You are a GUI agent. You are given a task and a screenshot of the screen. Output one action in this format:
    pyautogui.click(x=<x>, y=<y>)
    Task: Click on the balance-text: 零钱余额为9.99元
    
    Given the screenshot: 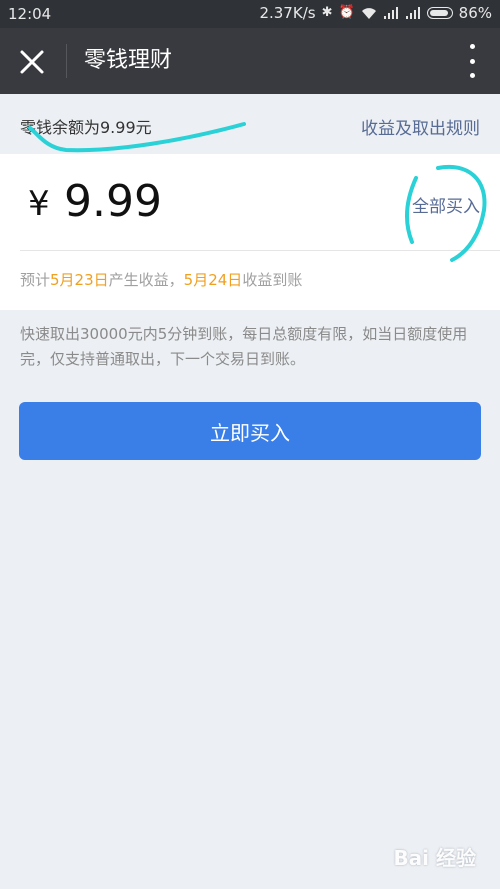 What is the action you would take?
    pyautogui.click(x=86, y=127)
    